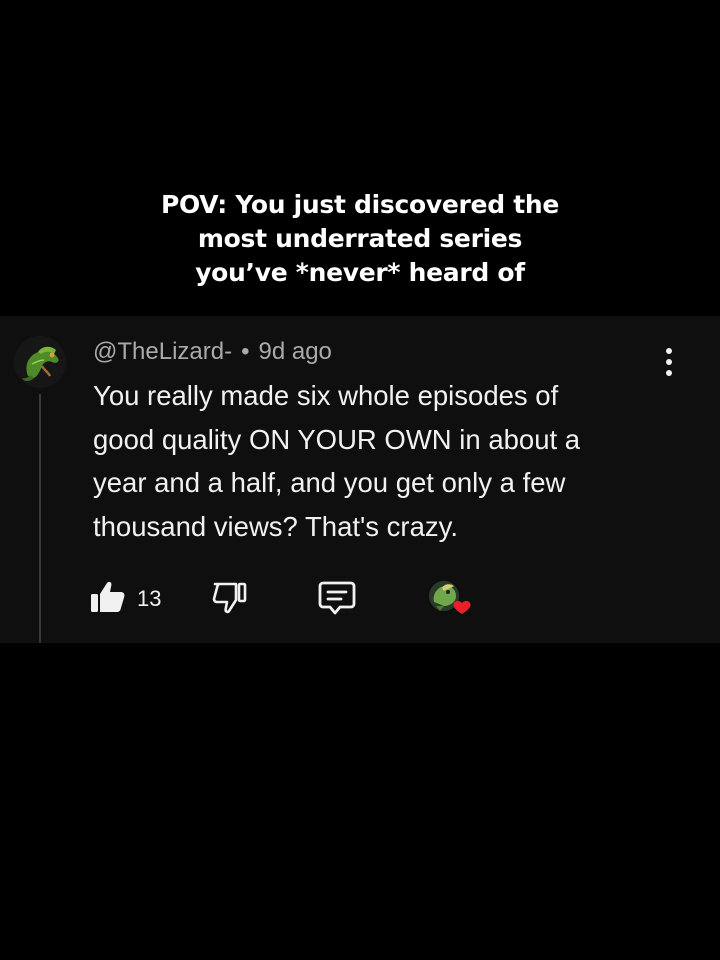 The width and height of the screenshot is (720, 960). I want to click on reply-button, so click(340, 600).